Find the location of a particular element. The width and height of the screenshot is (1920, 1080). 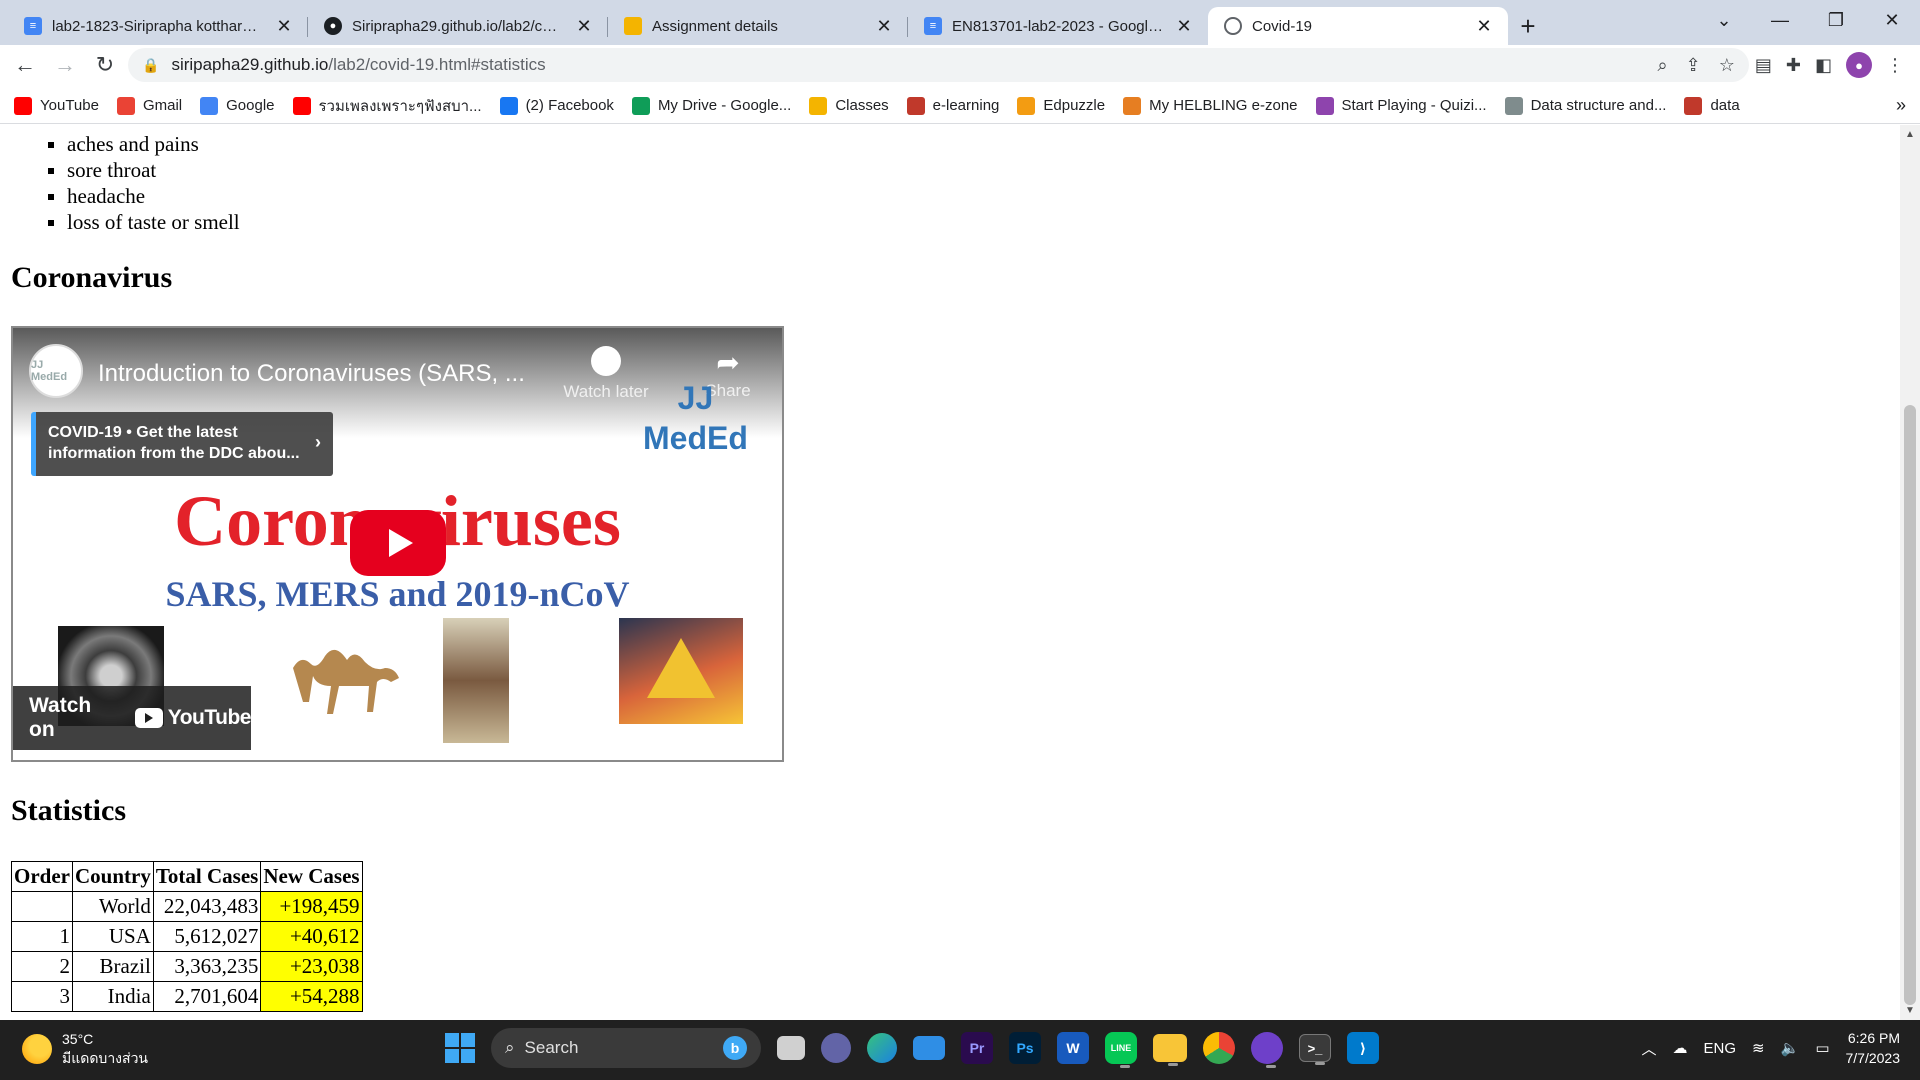

terminal-icon: >_ is located at coordinates (1315, 1049).